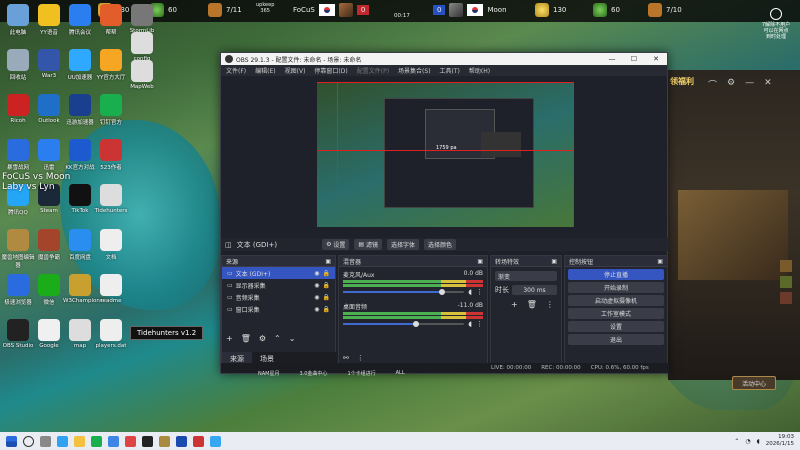 The image size is (800, 450). Describe the element at coordinates (470, 324) in the screenshot. I see `speaker-icon: ◖` at that location.